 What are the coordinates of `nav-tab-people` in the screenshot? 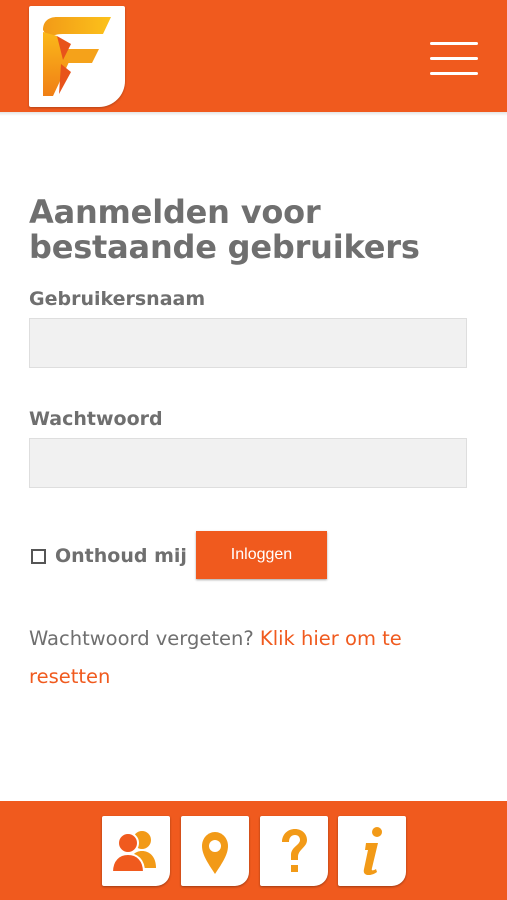 It's located at (136, 851).